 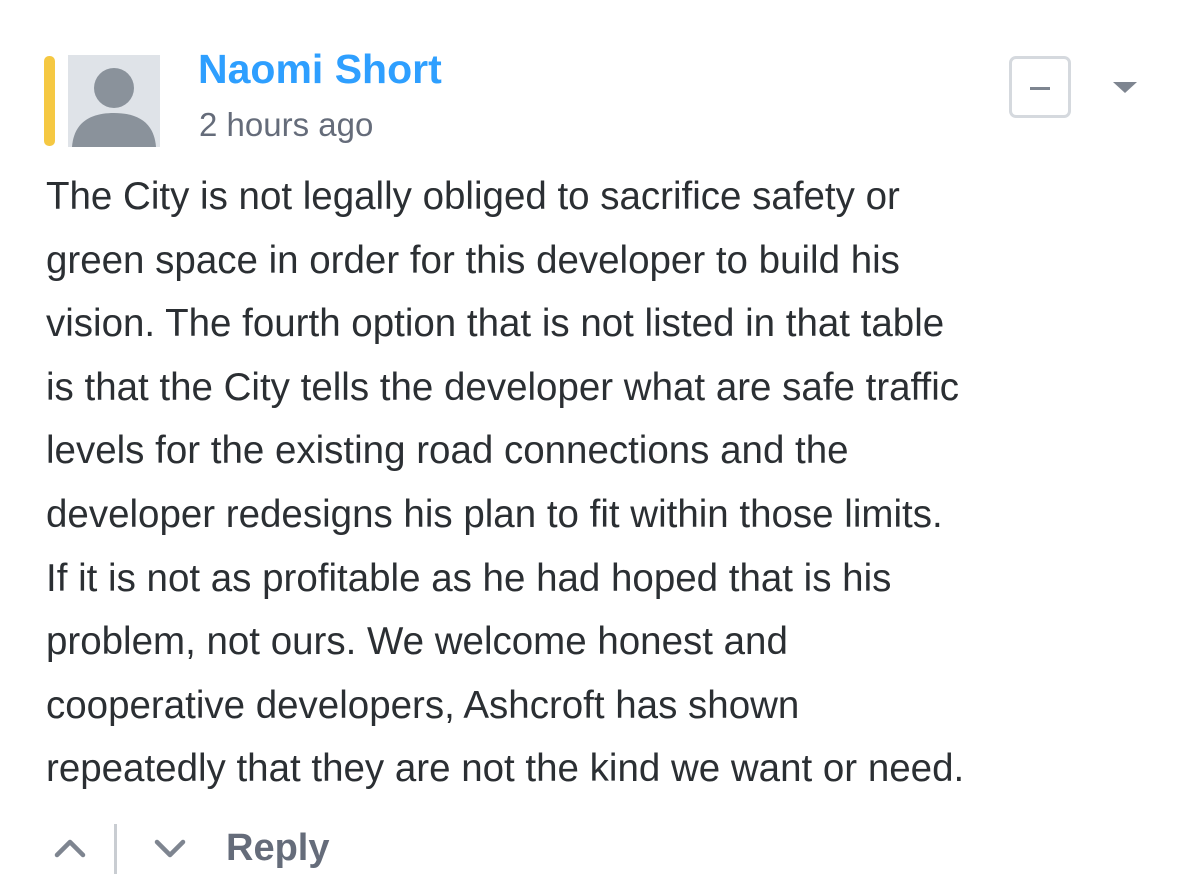 What do you see at coordinates (286, 125) in the screenshot?
I see `comment-timestamp: 2 hours ago` at bounding box center [286, 125].